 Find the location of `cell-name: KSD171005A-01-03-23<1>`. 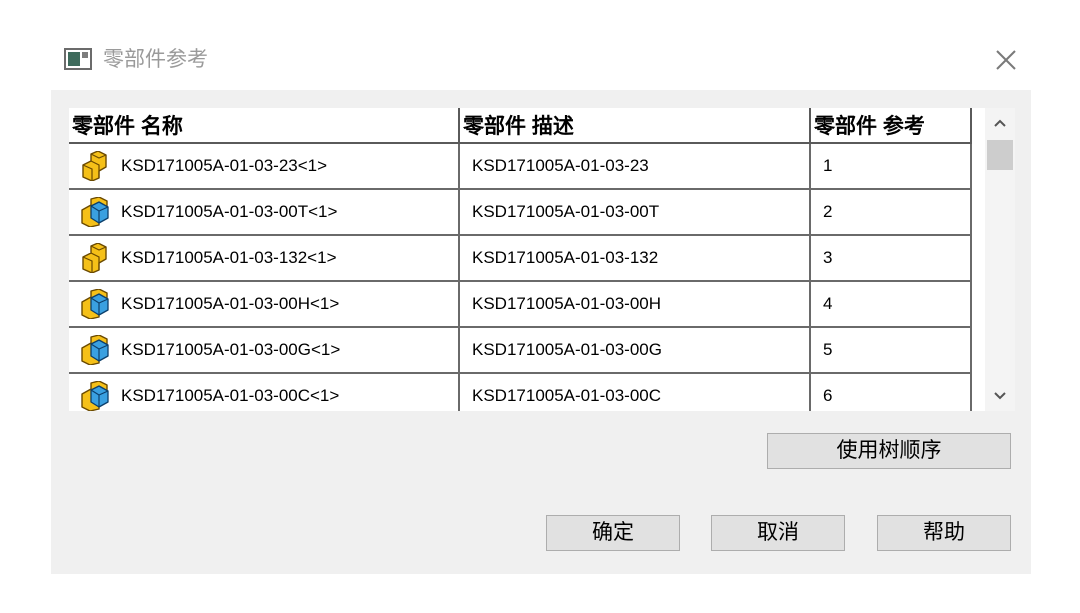

cell-name: KSD171005A-01-03-23<1> is located at coordinates (264, 166).